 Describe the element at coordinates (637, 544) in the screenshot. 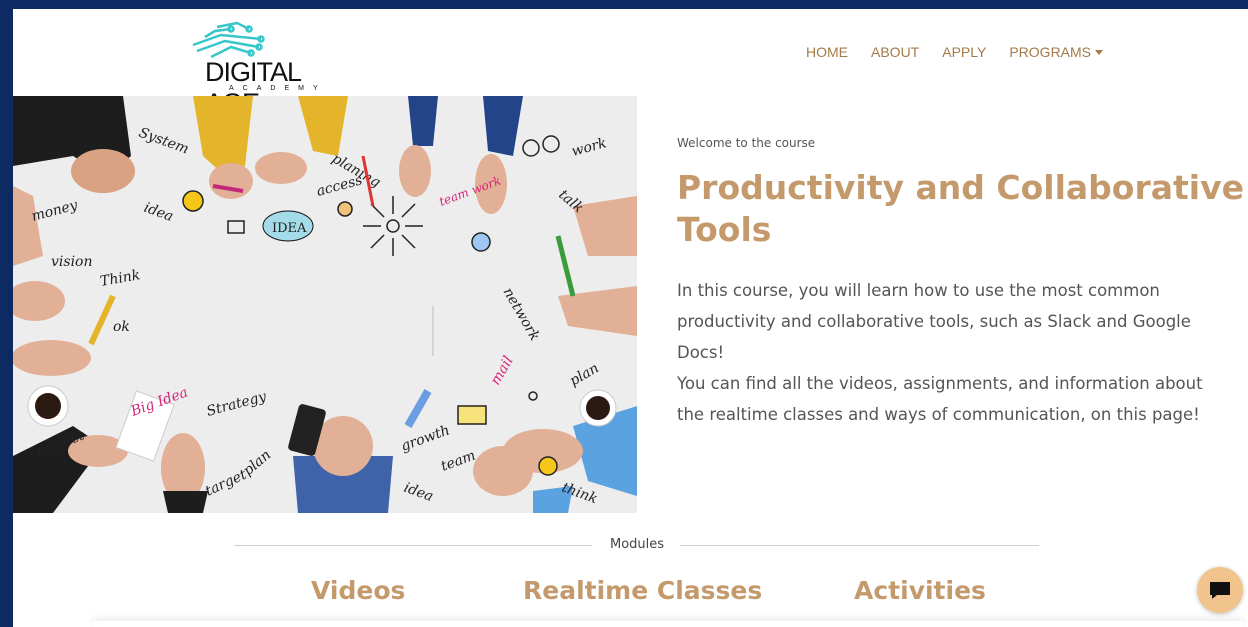

I see `modules-heading: Modules` at that location.